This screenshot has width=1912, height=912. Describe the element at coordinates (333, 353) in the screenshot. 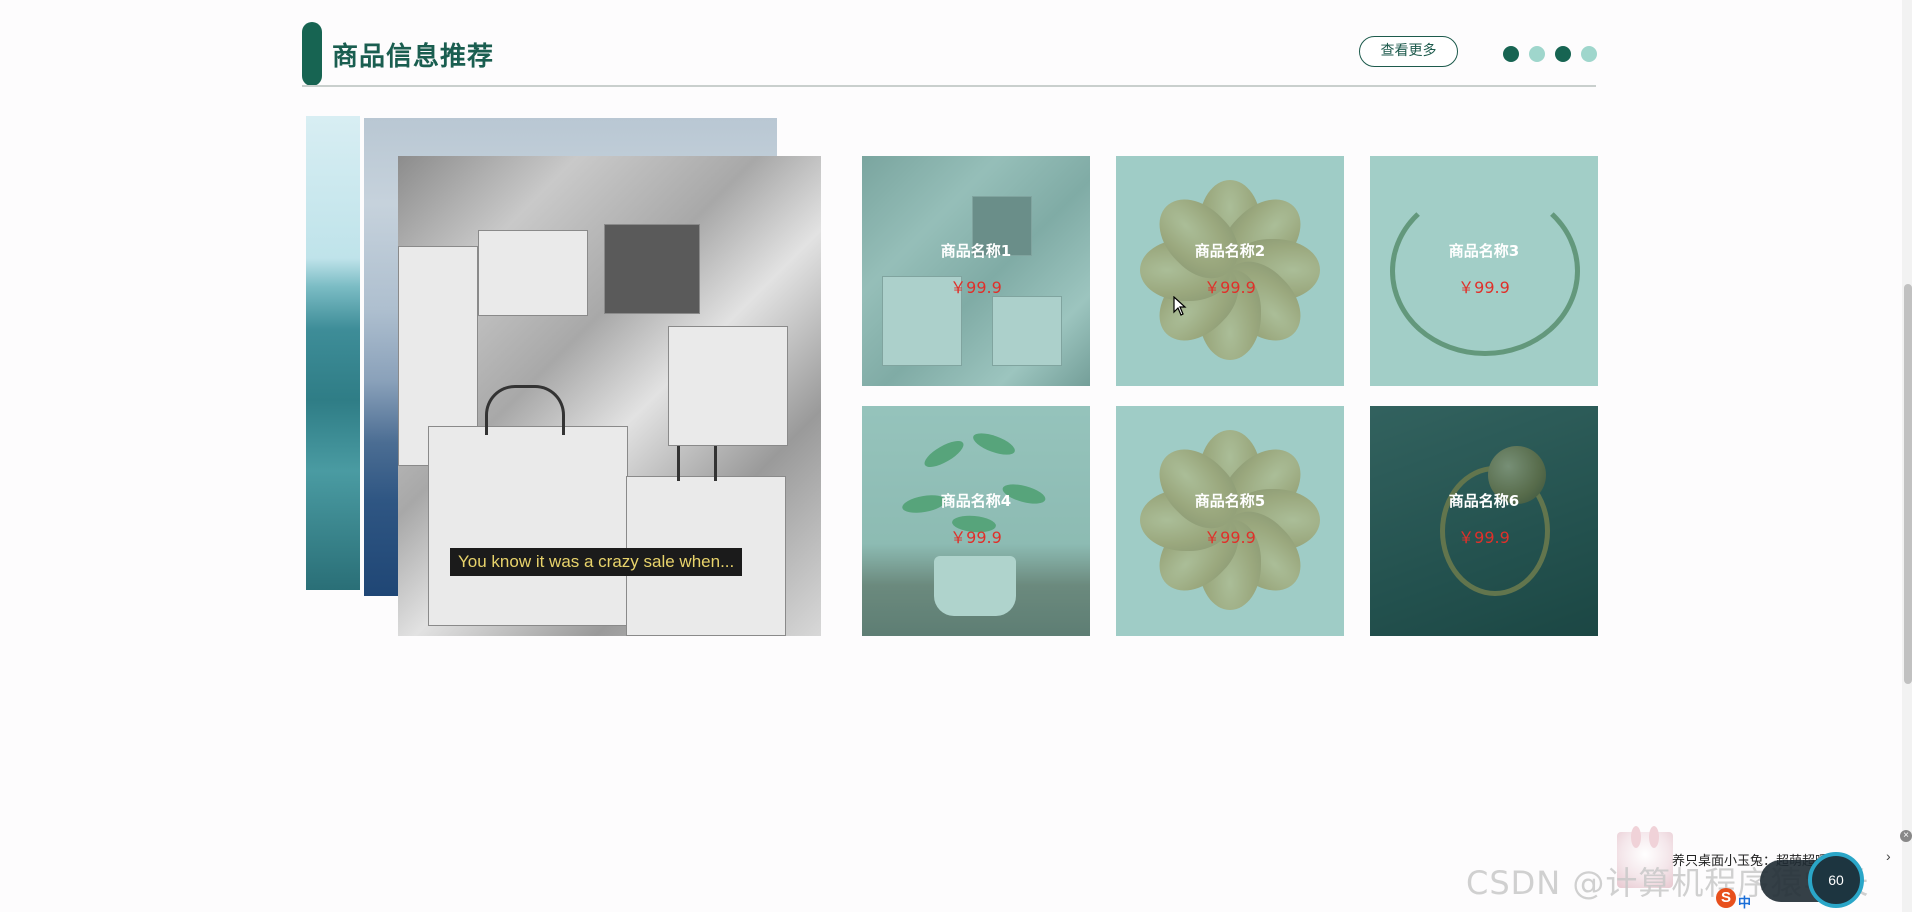

I see `carousel-slide-sea` at that location.